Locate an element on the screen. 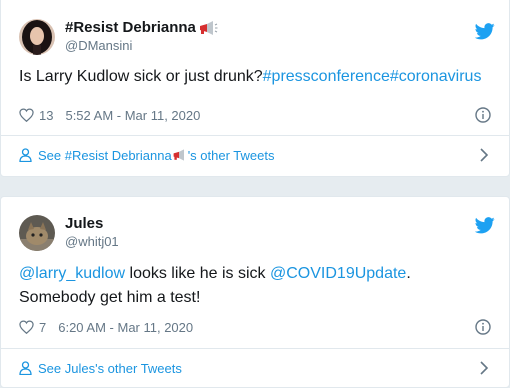 The width and height of the screenshot is (510, 388). timestamp: 5:52 AM - Mar 11, 2020 is located at coordinates (132, 115).